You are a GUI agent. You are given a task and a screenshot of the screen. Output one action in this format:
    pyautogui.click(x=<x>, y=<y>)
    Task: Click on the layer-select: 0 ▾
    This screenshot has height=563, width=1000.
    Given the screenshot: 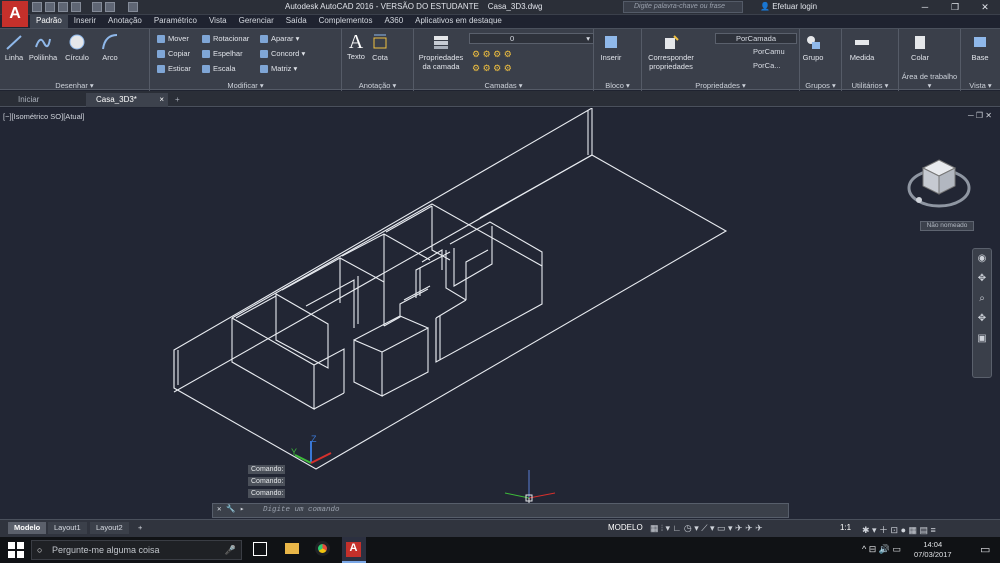 What is the action you would take?
    pyautogui.click(x=531, y=38)
    